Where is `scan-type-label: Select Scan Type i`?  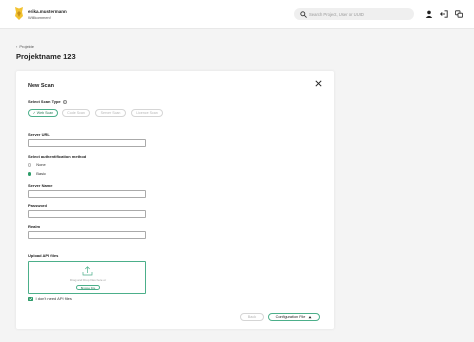
scan-type-label: Select Scan Type i is located at coordinates (47, 101).